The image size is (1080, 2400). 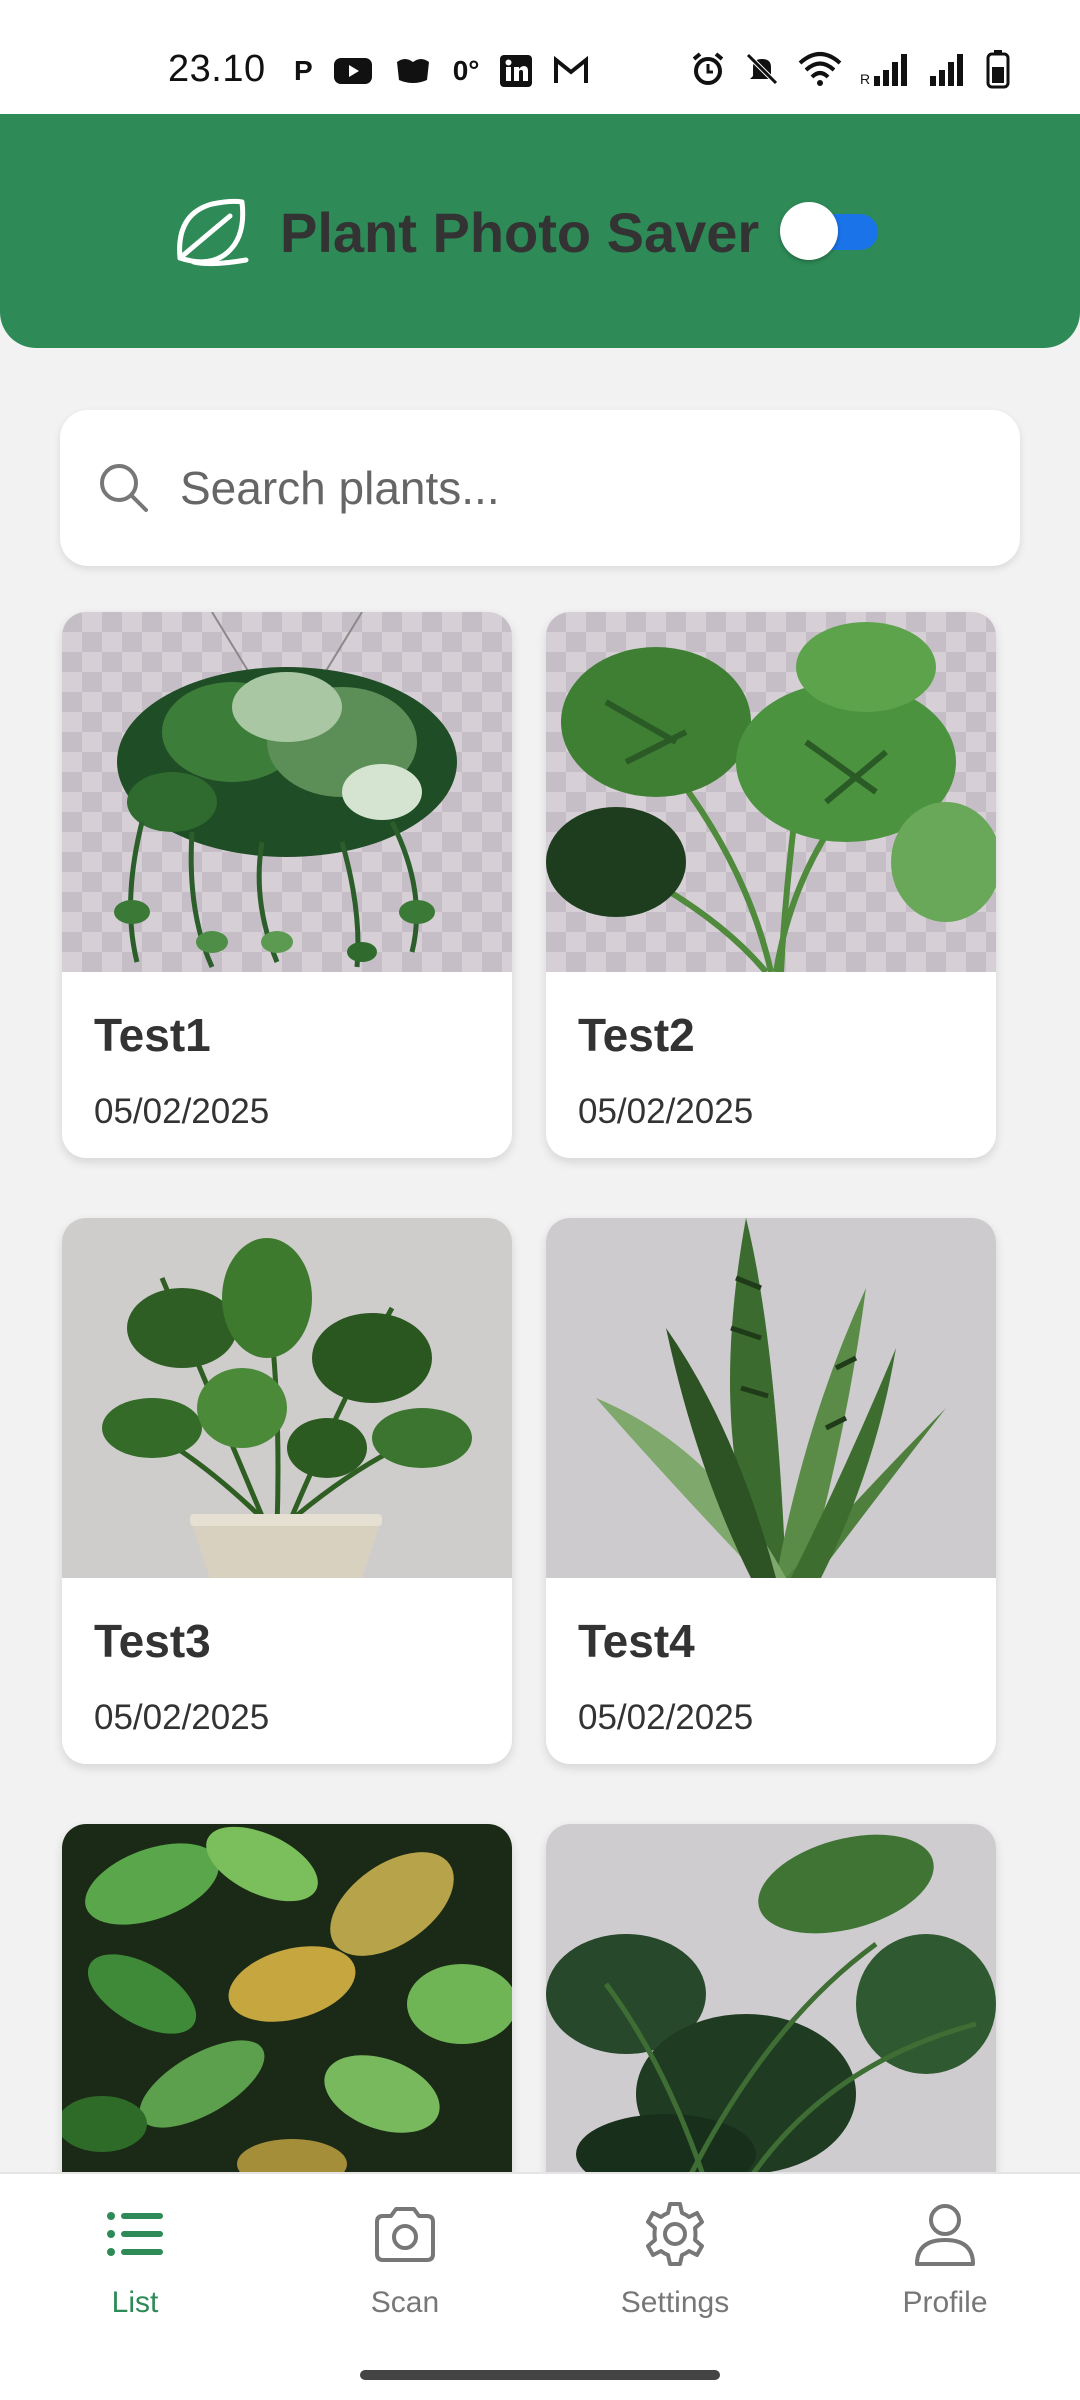 I want to click on signal-icon: R, so click(x=885, y=69).